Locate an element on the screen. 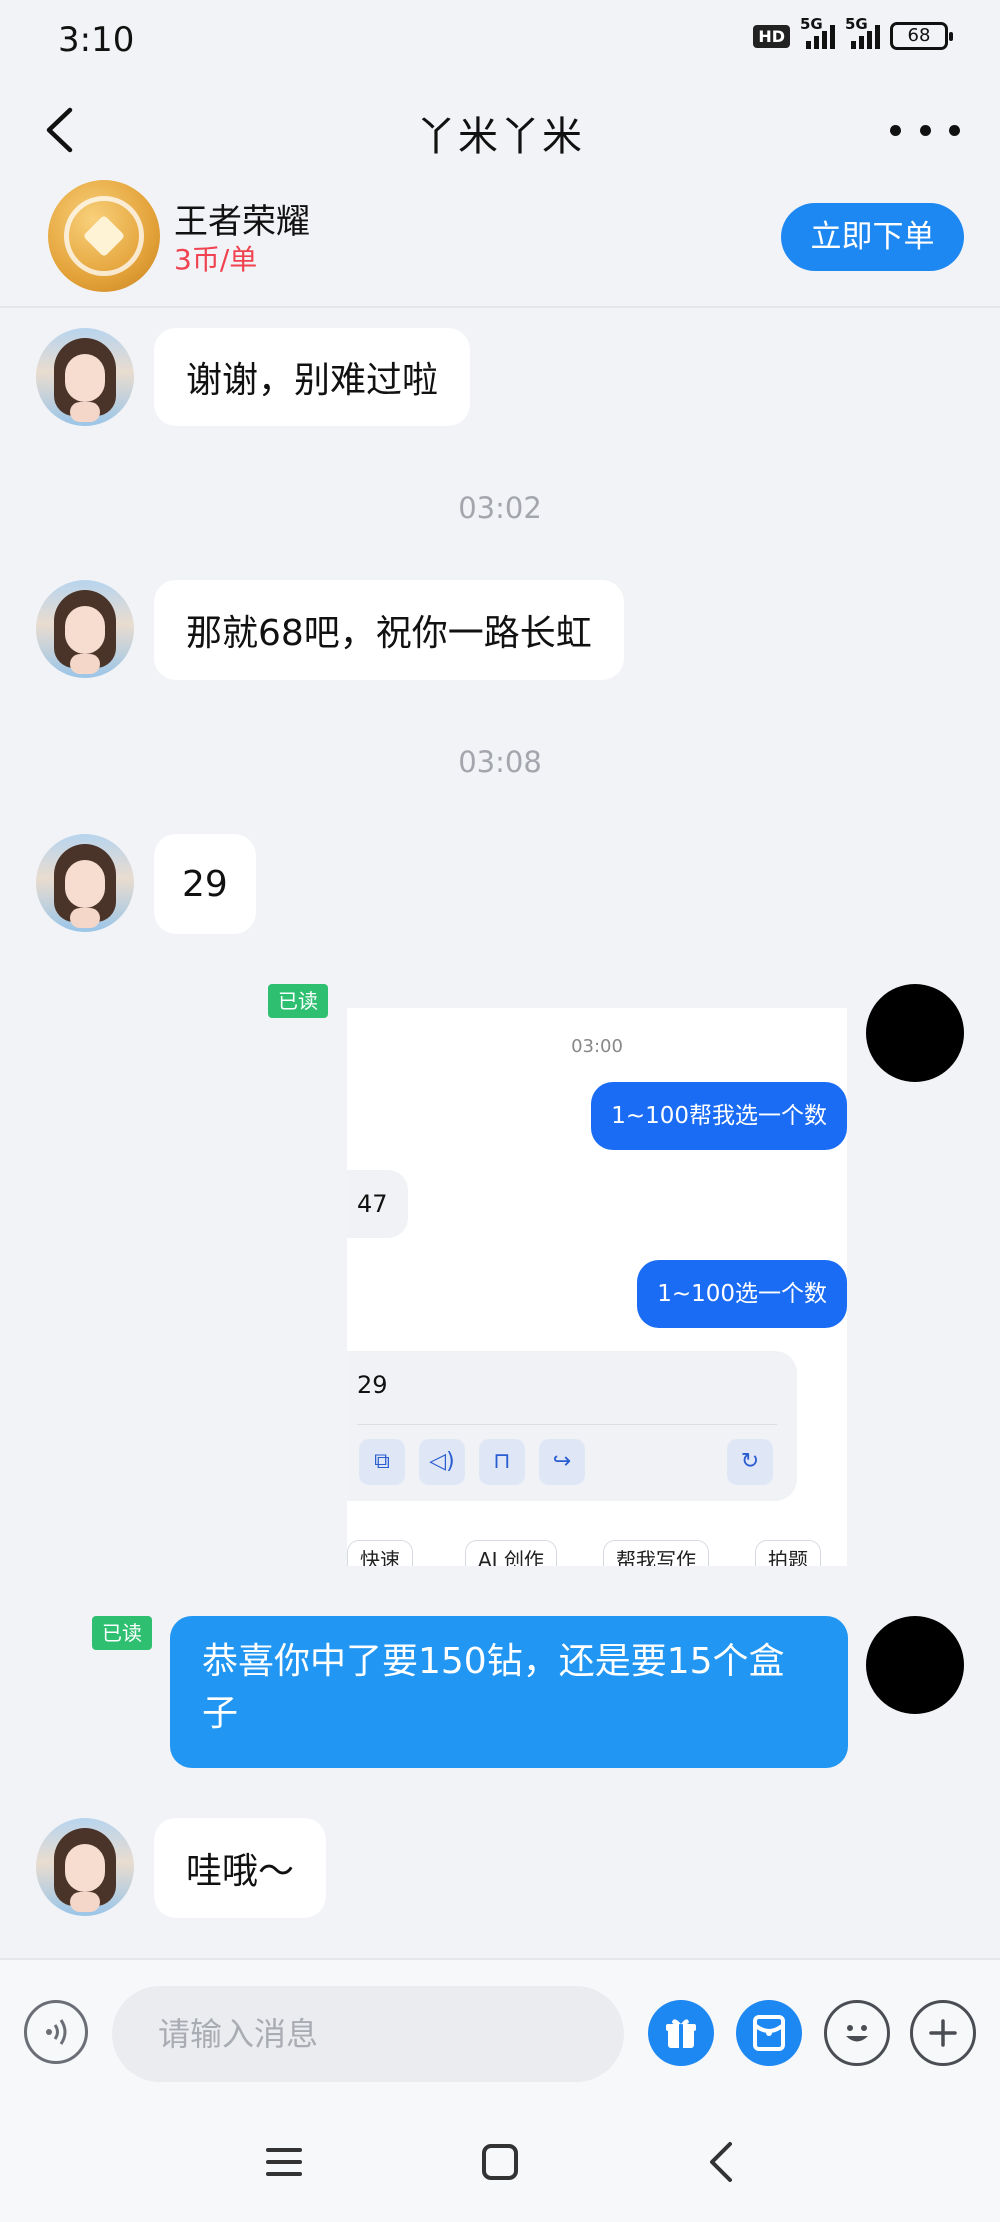  screenshot-chip: 帮我写作 is located at coordinates (656, 1553).